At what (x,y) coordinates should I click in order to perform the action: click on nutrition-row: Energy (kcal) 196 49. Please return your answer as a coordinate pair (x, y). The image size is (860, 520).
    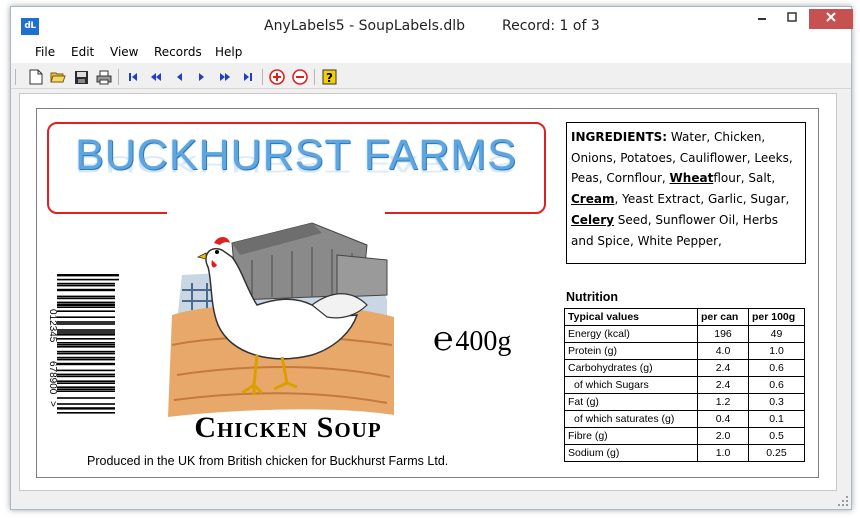
    Looking at the image, I should click on (684, 334).